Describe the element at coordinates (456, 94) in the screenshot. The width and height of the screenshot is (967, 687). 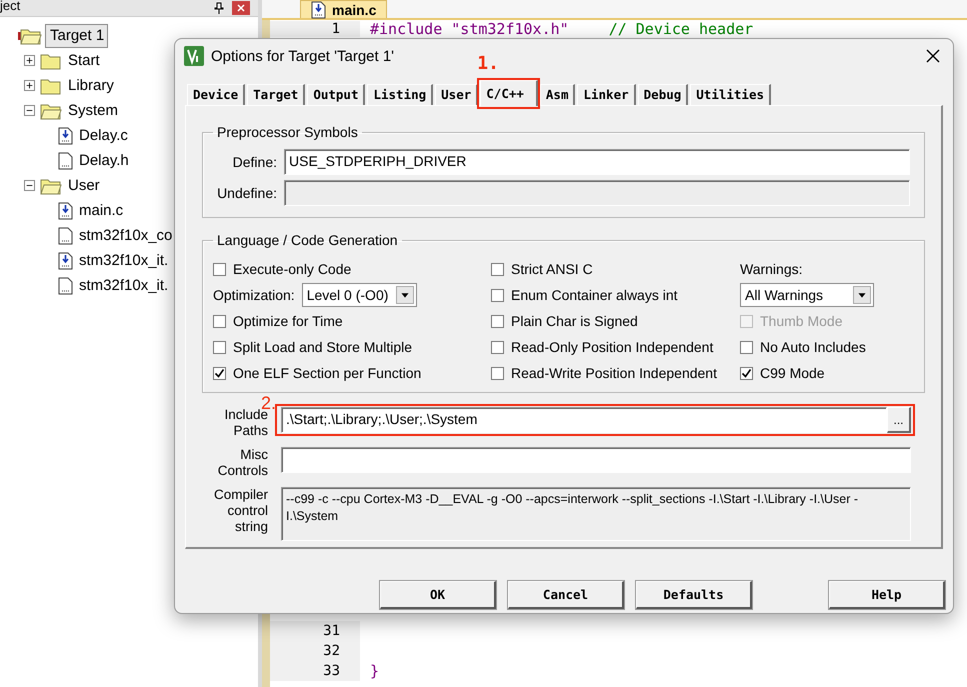
I see `tab: User` at that location.